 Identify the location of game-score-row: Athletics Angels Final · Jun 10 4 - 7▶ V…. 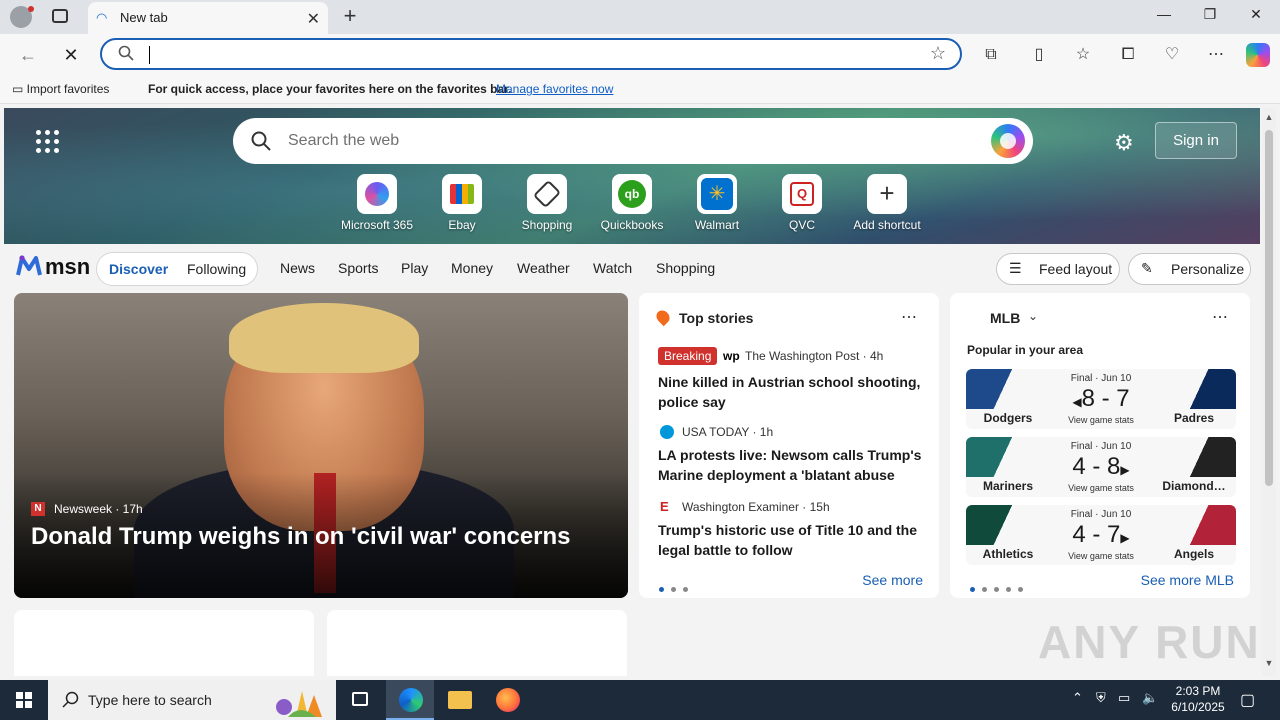
(1101, 535).